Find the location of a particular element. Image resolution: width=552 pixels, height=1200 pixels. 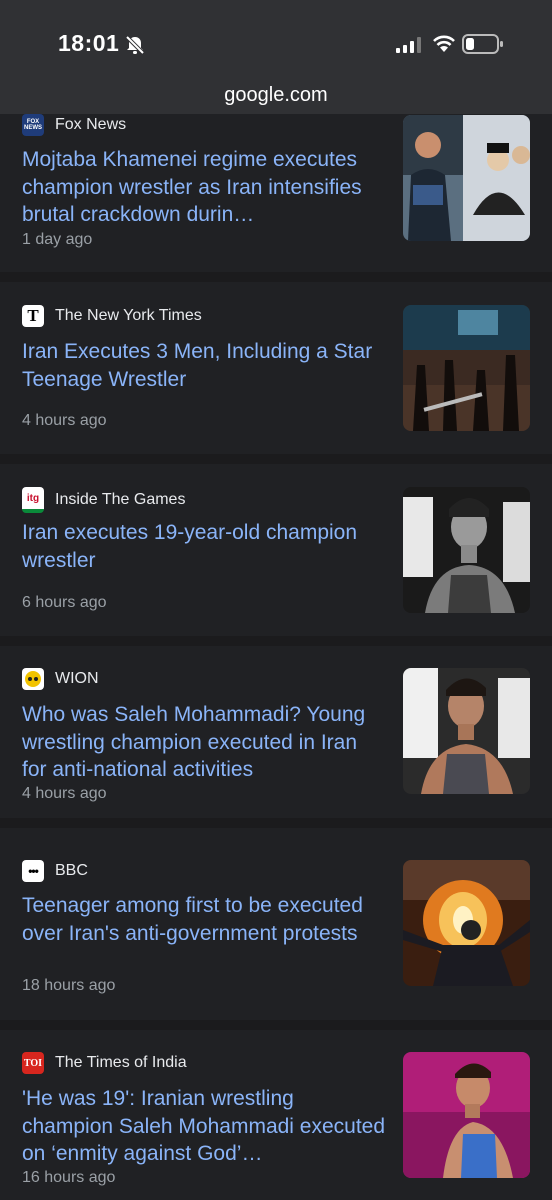

wion-mark-icon is located at coordinates (33, 679).